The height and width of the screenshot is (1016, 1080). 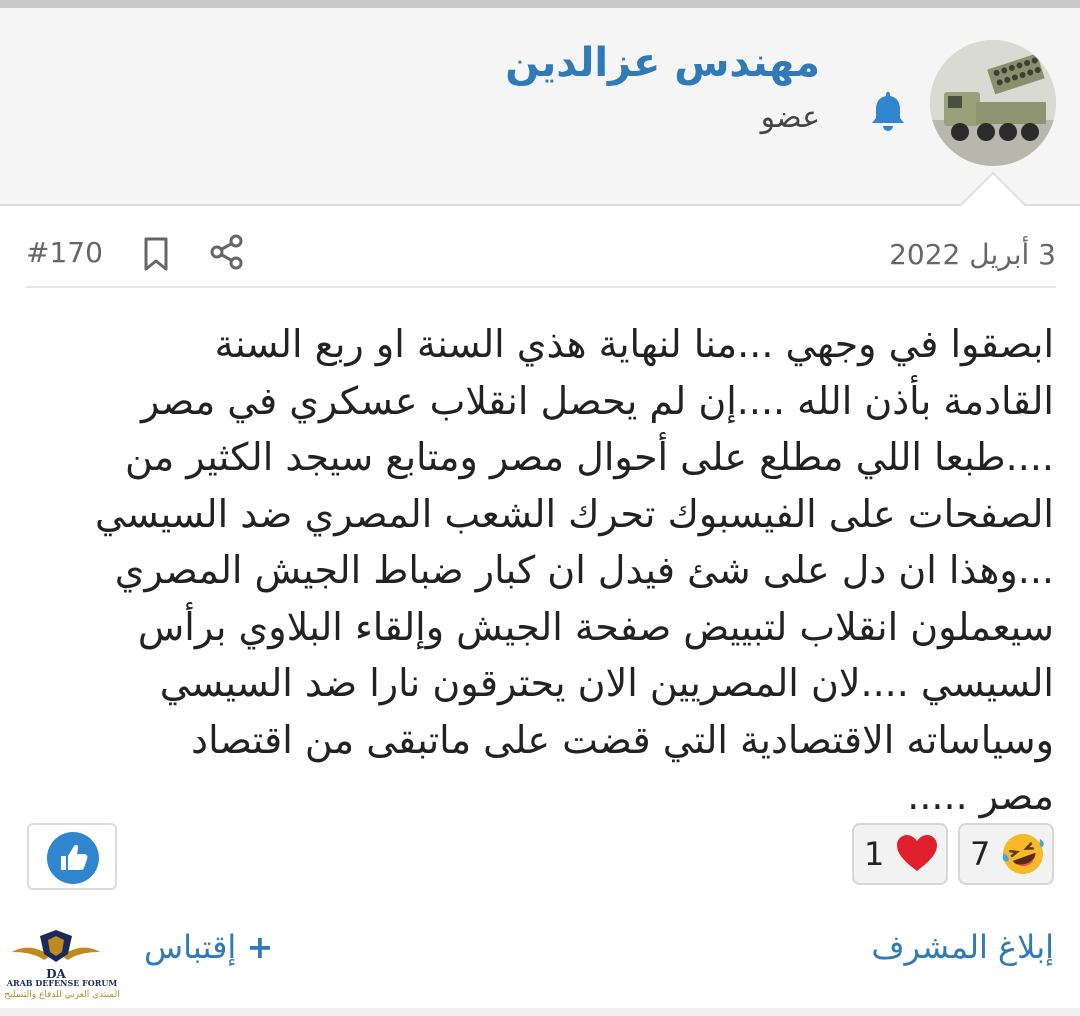 What do you see at coordinates (62, 995) in the screenshot?
I see `watermark-subtitle: المنتدى العربي للدفاع والتسليح` at bounding box center [62, 995].